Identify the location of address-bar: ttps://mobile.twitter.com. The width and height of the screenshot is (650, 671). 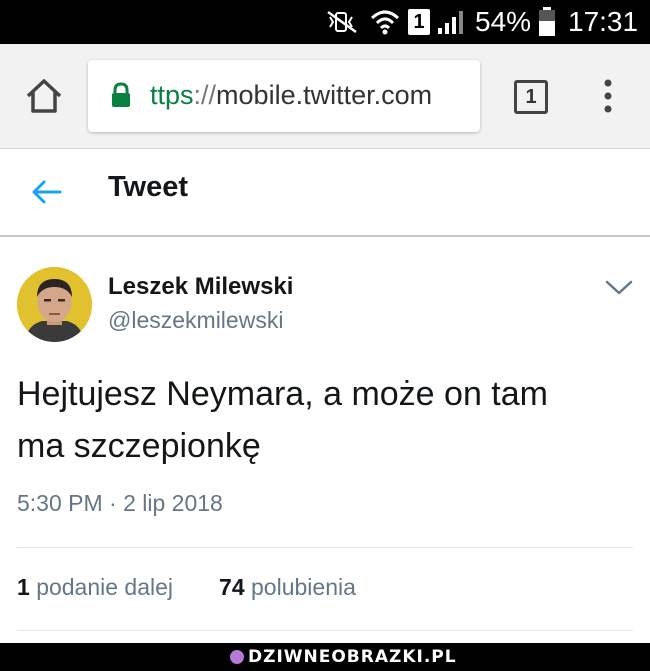
(284, 96).